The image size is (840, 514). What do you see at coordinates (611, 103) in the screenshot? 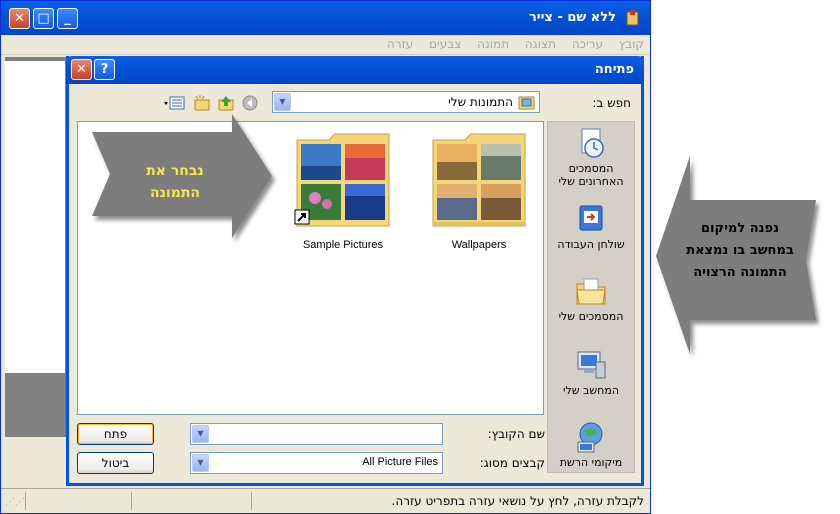
I see `look-in-label: חפש ב:` at bounding box center [611, 103].